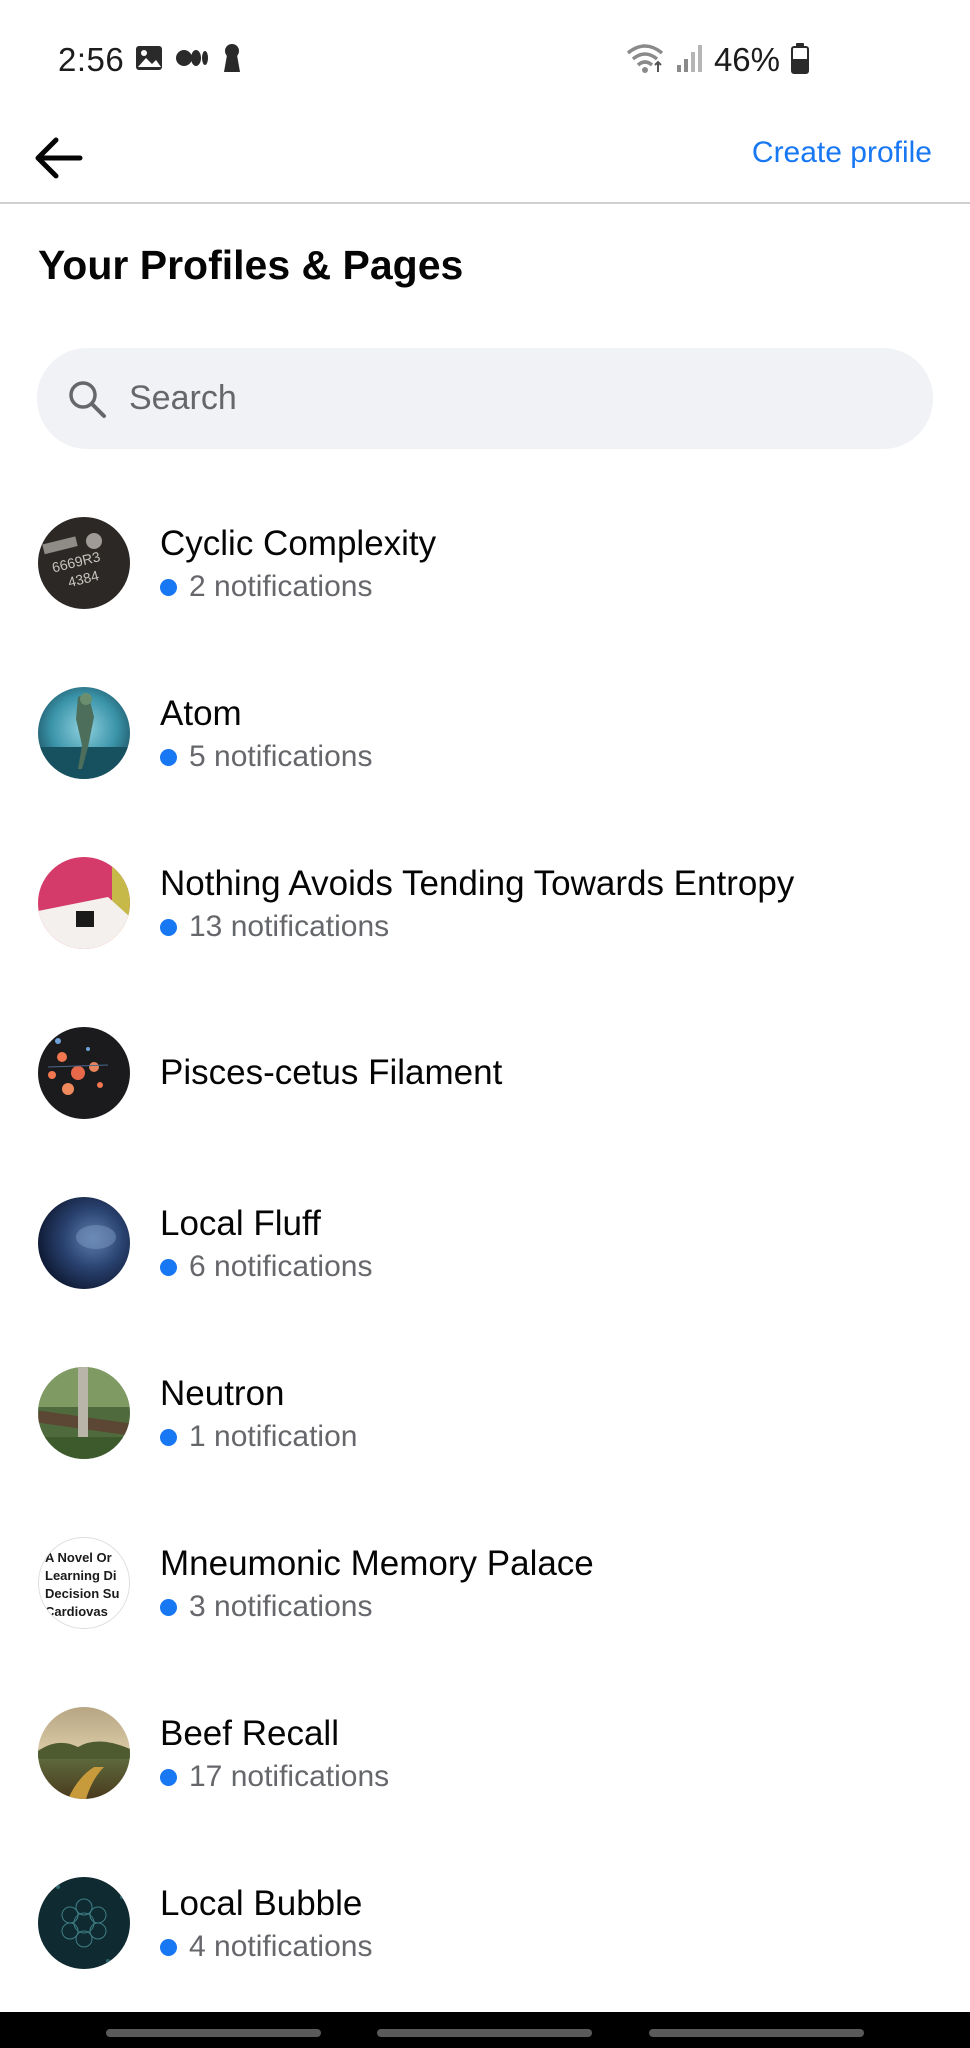  I want to click on notification-count: 3 notifications, so click(377, 1607).